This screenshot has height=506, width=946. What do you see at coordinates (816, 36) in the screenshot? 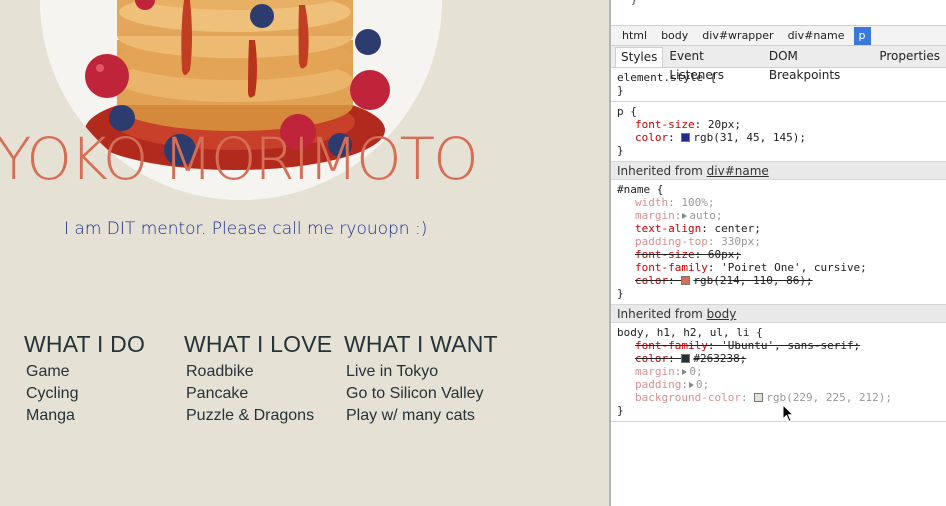
I see `breadcrumb-div-name: div#name` at bounding box center [816, 36].